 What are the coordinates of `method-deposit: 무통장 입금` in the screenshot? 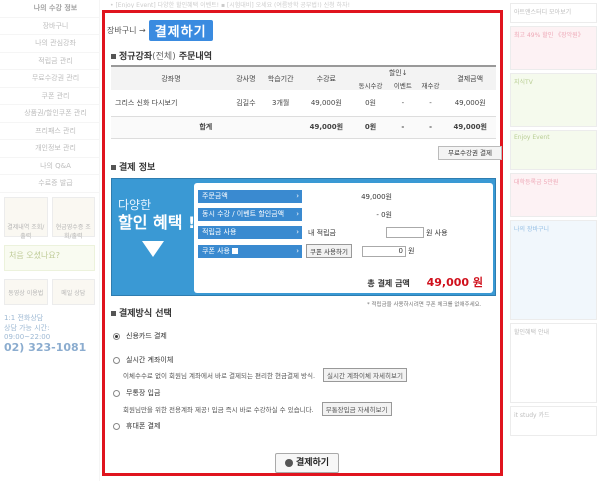 It's located at (136, 393).